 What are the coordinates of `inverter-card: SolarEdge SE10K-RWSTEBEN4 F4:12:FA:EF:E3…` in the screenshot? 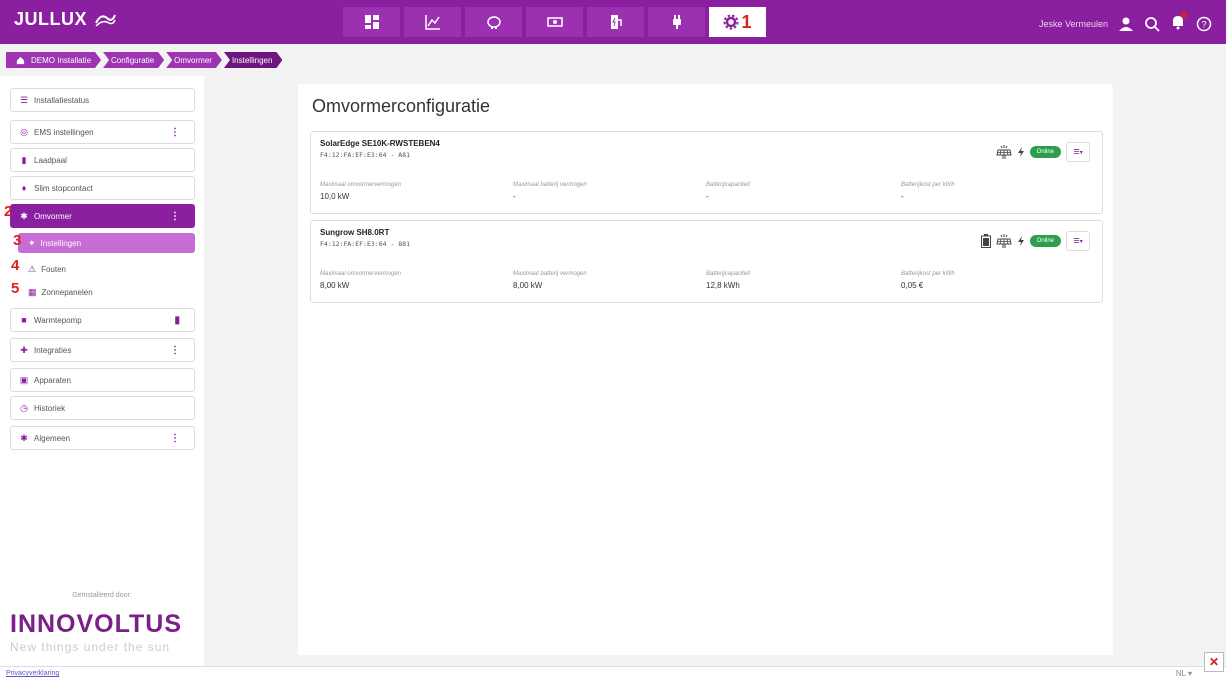 It's located at (706, 172).